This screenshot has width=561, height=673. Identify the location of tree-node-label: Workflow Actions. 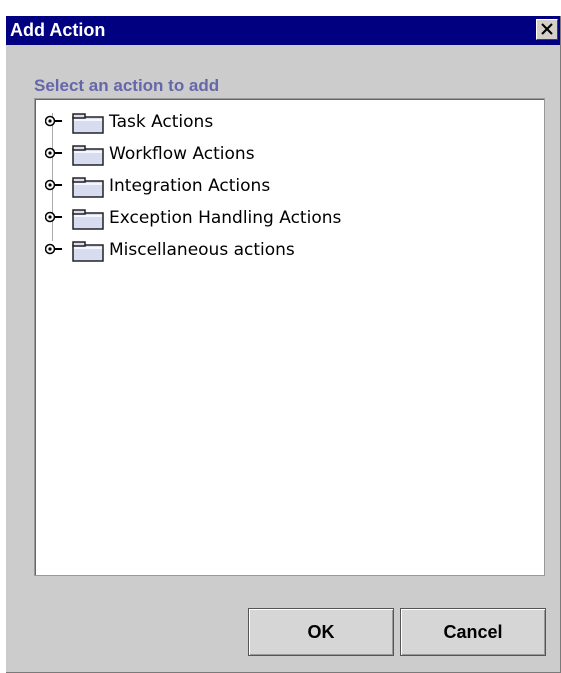
(182, 154).